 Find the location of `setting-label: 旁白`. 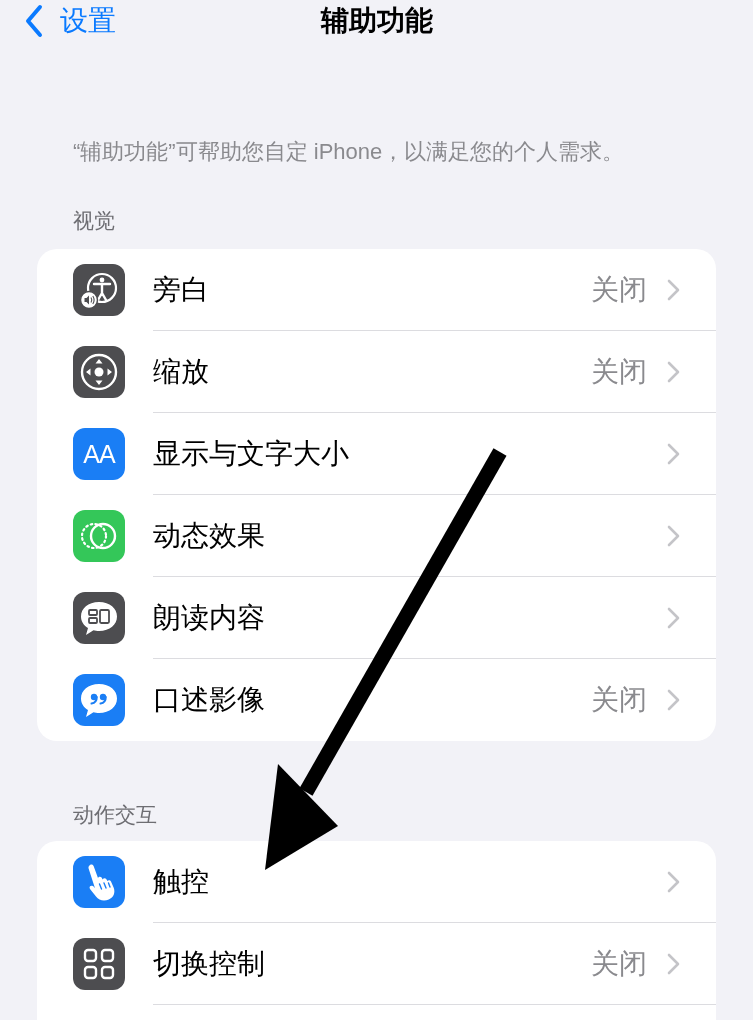

setting-label: 旁白 is located at coordinates (181, 289).